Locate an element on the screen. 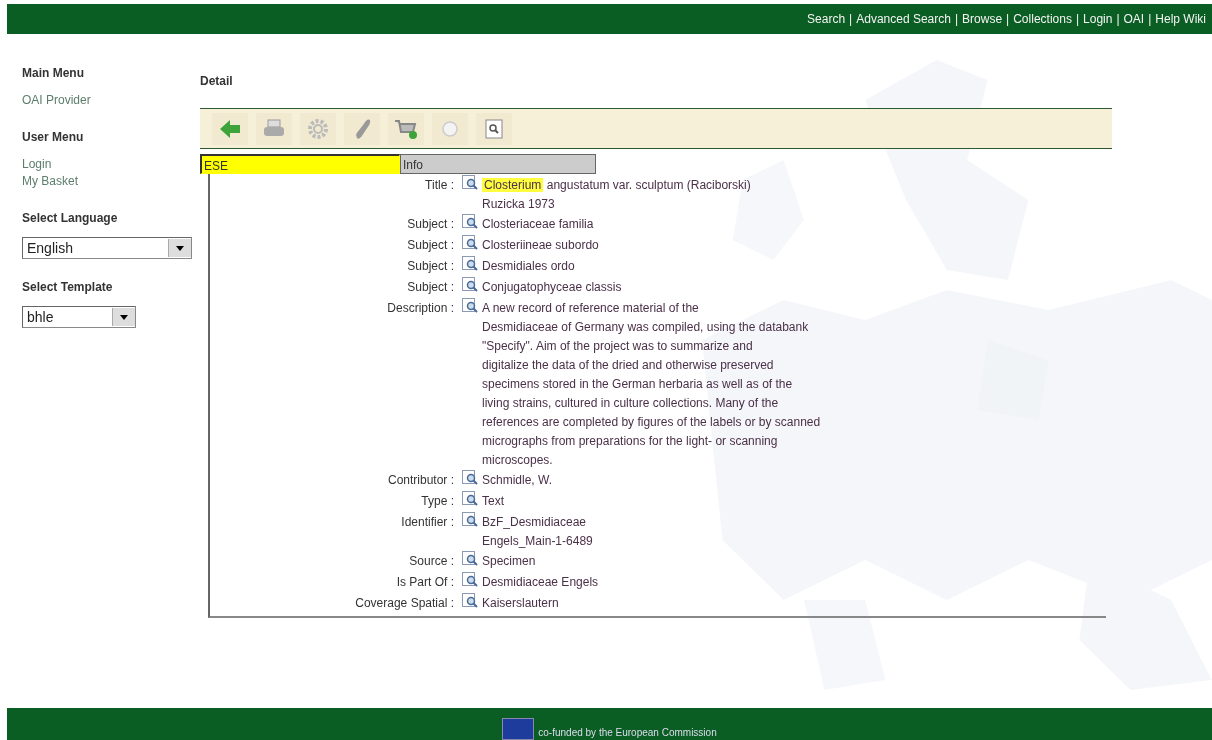 The width and height of the screenshot is (1212, 740). dropdown-select: English is located at coordinates (107, 248).